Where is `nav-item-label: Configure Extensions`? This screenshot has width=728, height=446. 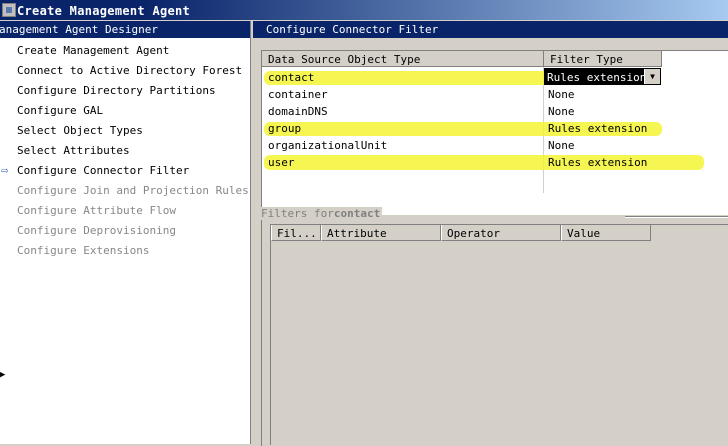 nav-item-label: Configure Extensions is located at coordinates (83, 250).